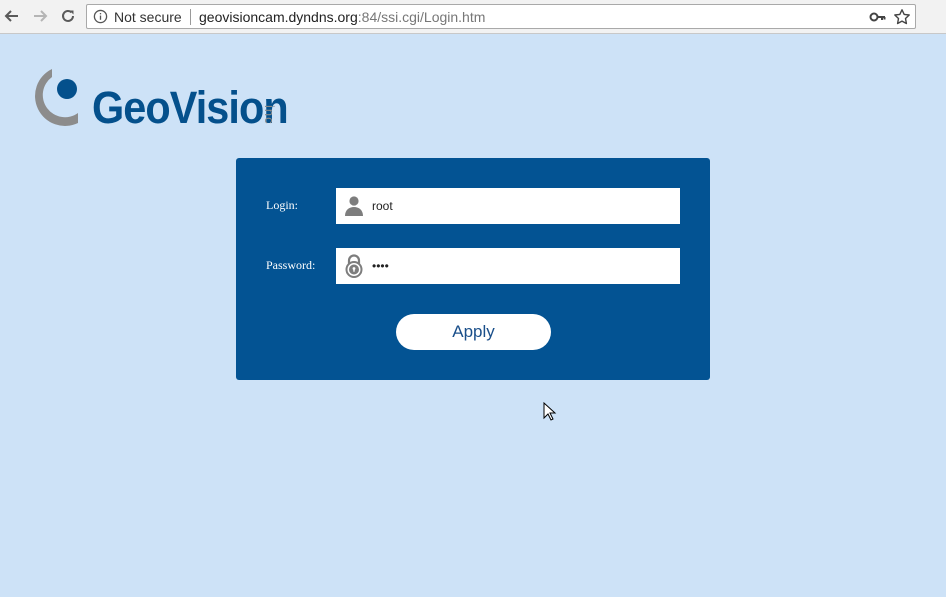  I want to click on forward-button, so click(40, 16).